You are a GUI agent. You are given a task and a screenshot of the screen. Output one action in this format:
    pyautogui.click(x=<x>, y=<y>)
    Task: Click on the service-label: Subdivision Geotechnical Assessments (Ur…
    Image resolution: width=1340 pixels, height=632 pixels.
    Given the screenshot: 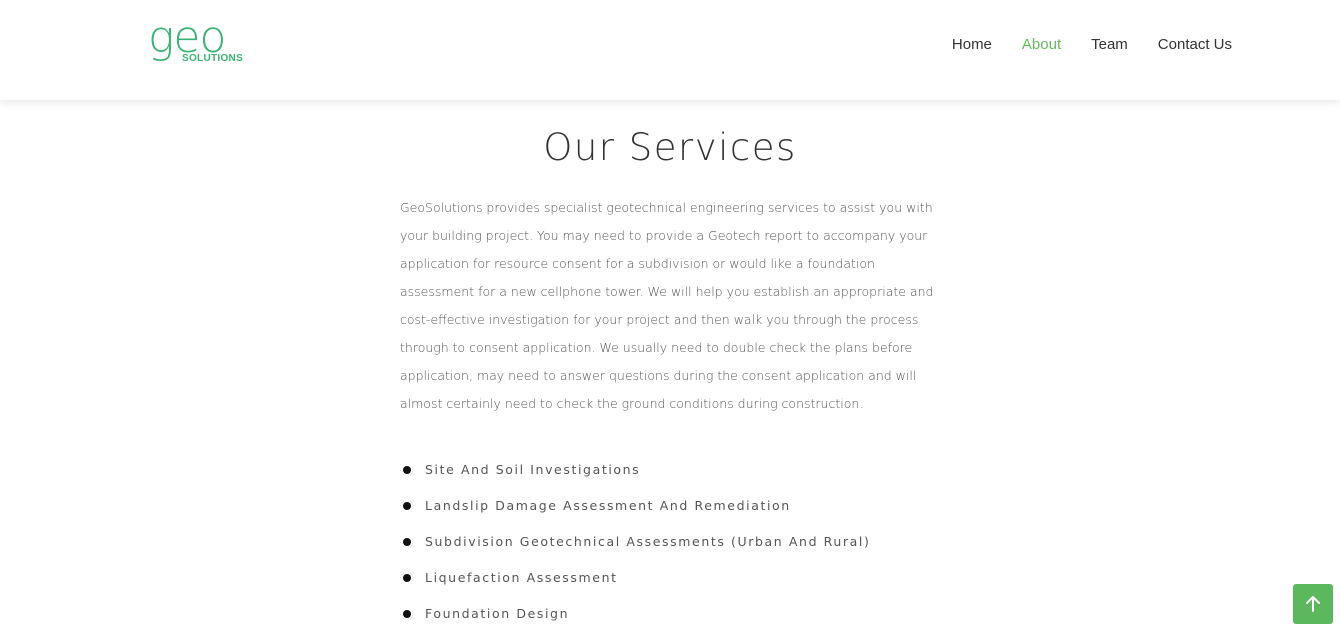 What is the action you would take?
    pyautogui.click(x=648, y=541)
    